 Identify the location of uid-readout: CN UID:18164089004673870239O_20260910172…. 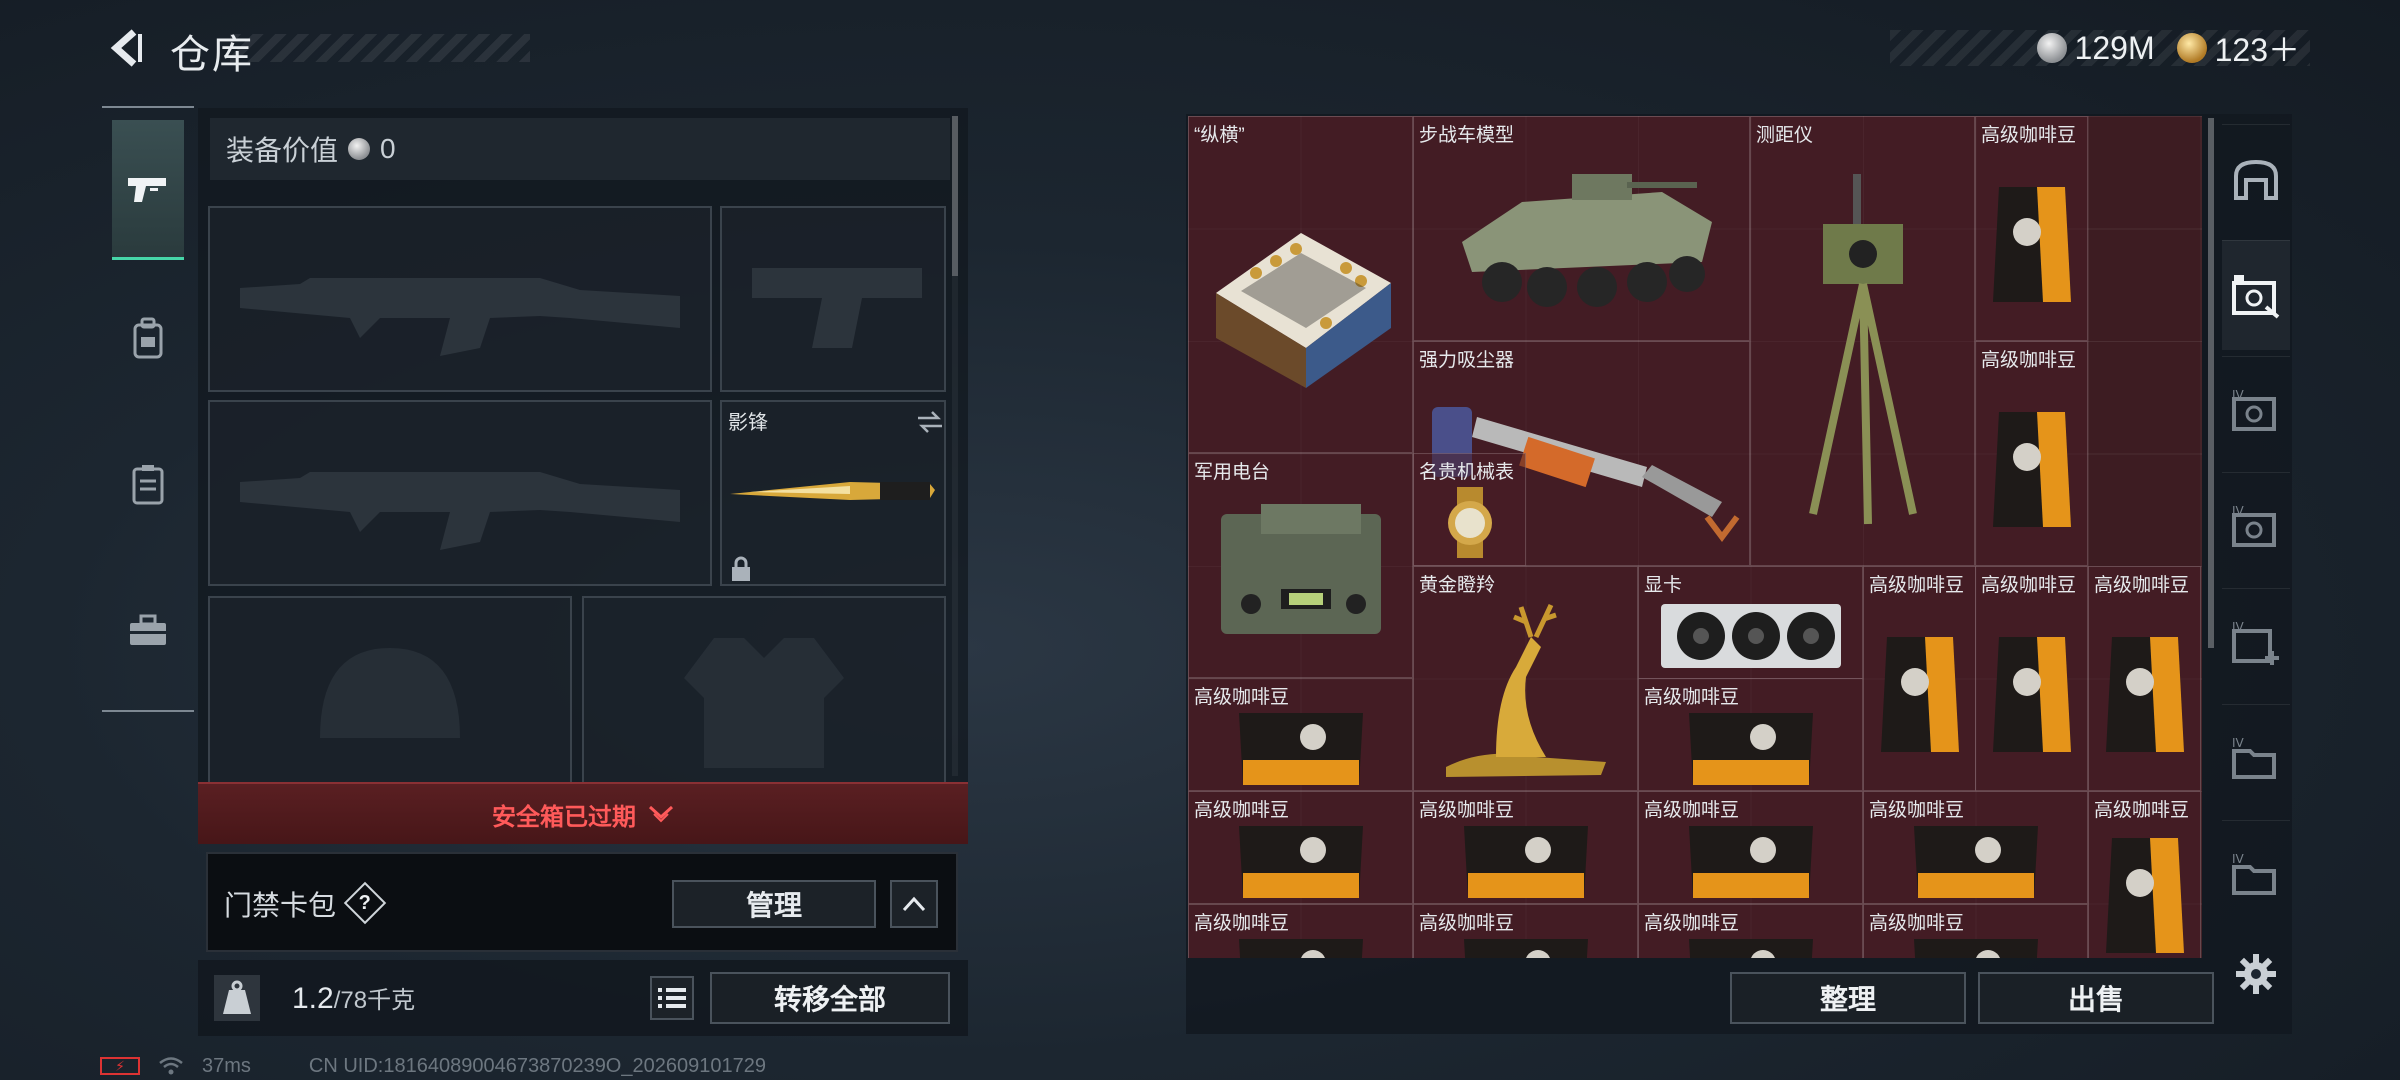
(537, 1065).